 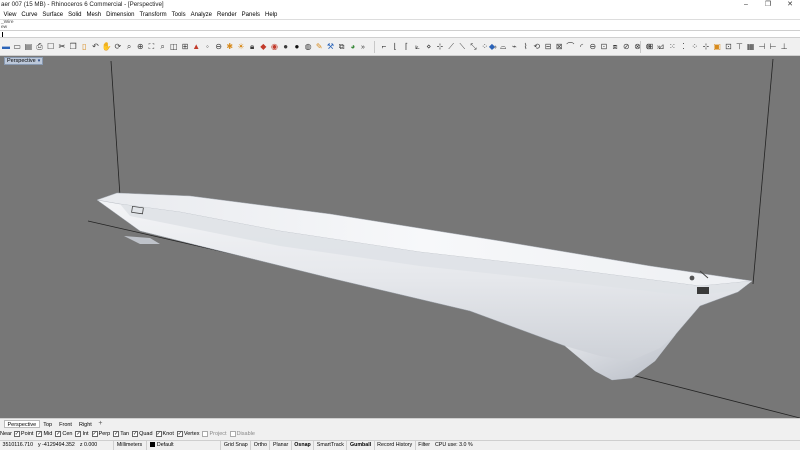 What do you see at coordinates (418, 47) in the screenshot?
I see `scale-icon: ⟀` at bounding box center [418, 47].